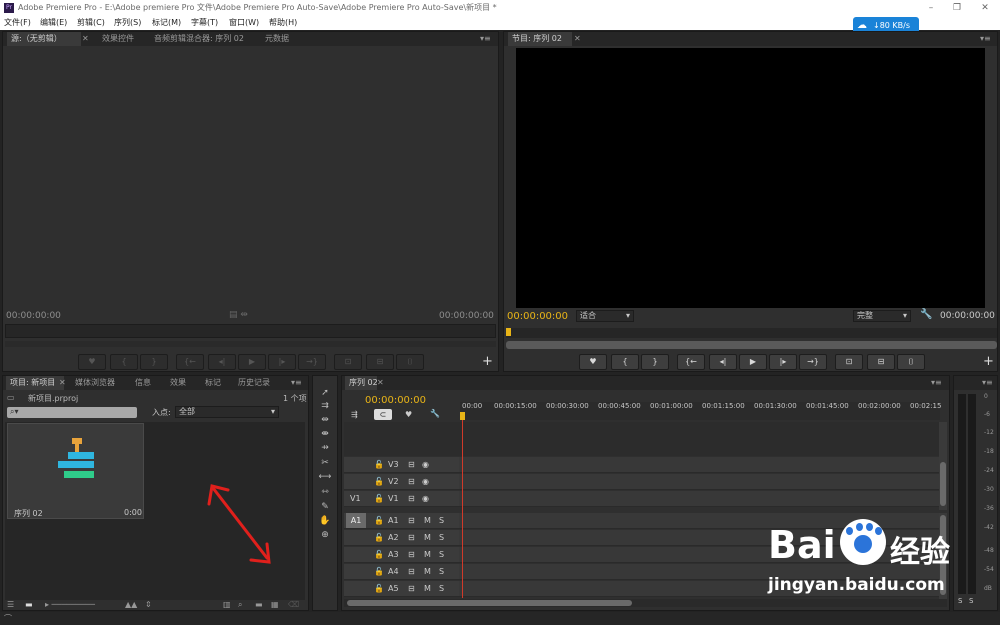  What do you see at coordinates (250, 331) in the screenshot?
I see `source-scrub-bar` at bounding box center [250, 331].